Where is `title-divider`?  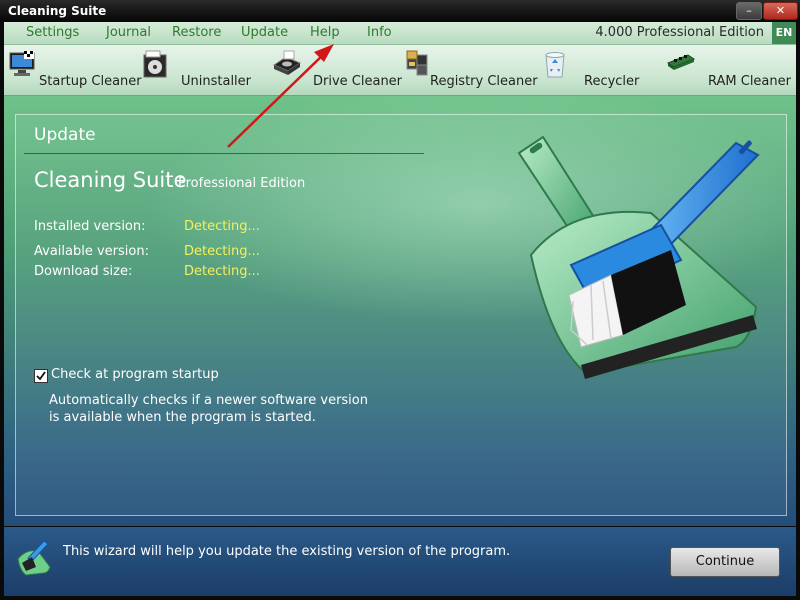 title-divider is located at coordinates (224, 153).